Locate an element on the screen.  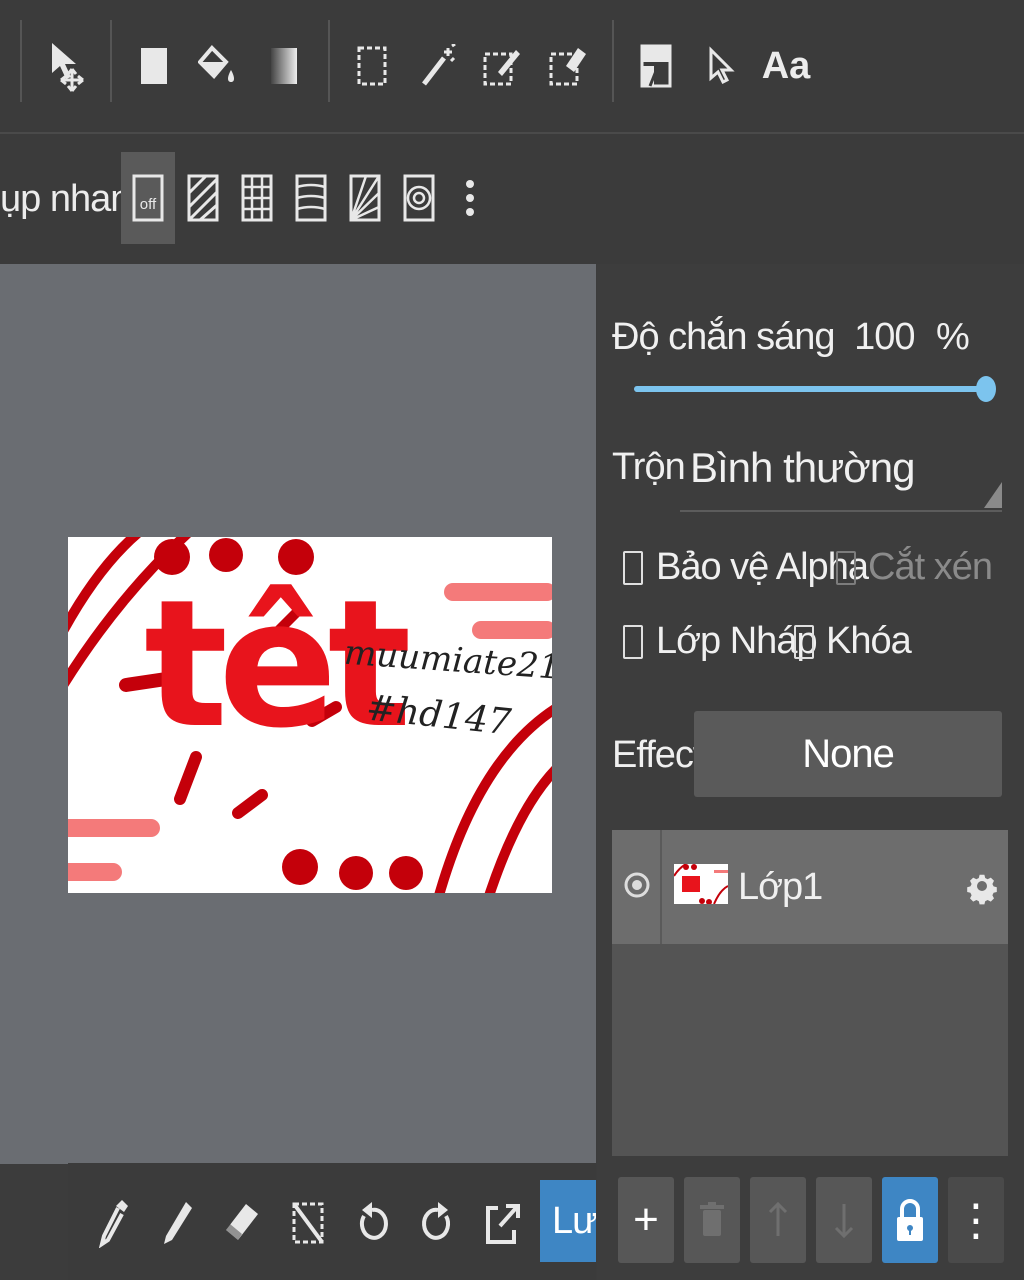
arrow-down-icon is located at coordinates (844, 1221).